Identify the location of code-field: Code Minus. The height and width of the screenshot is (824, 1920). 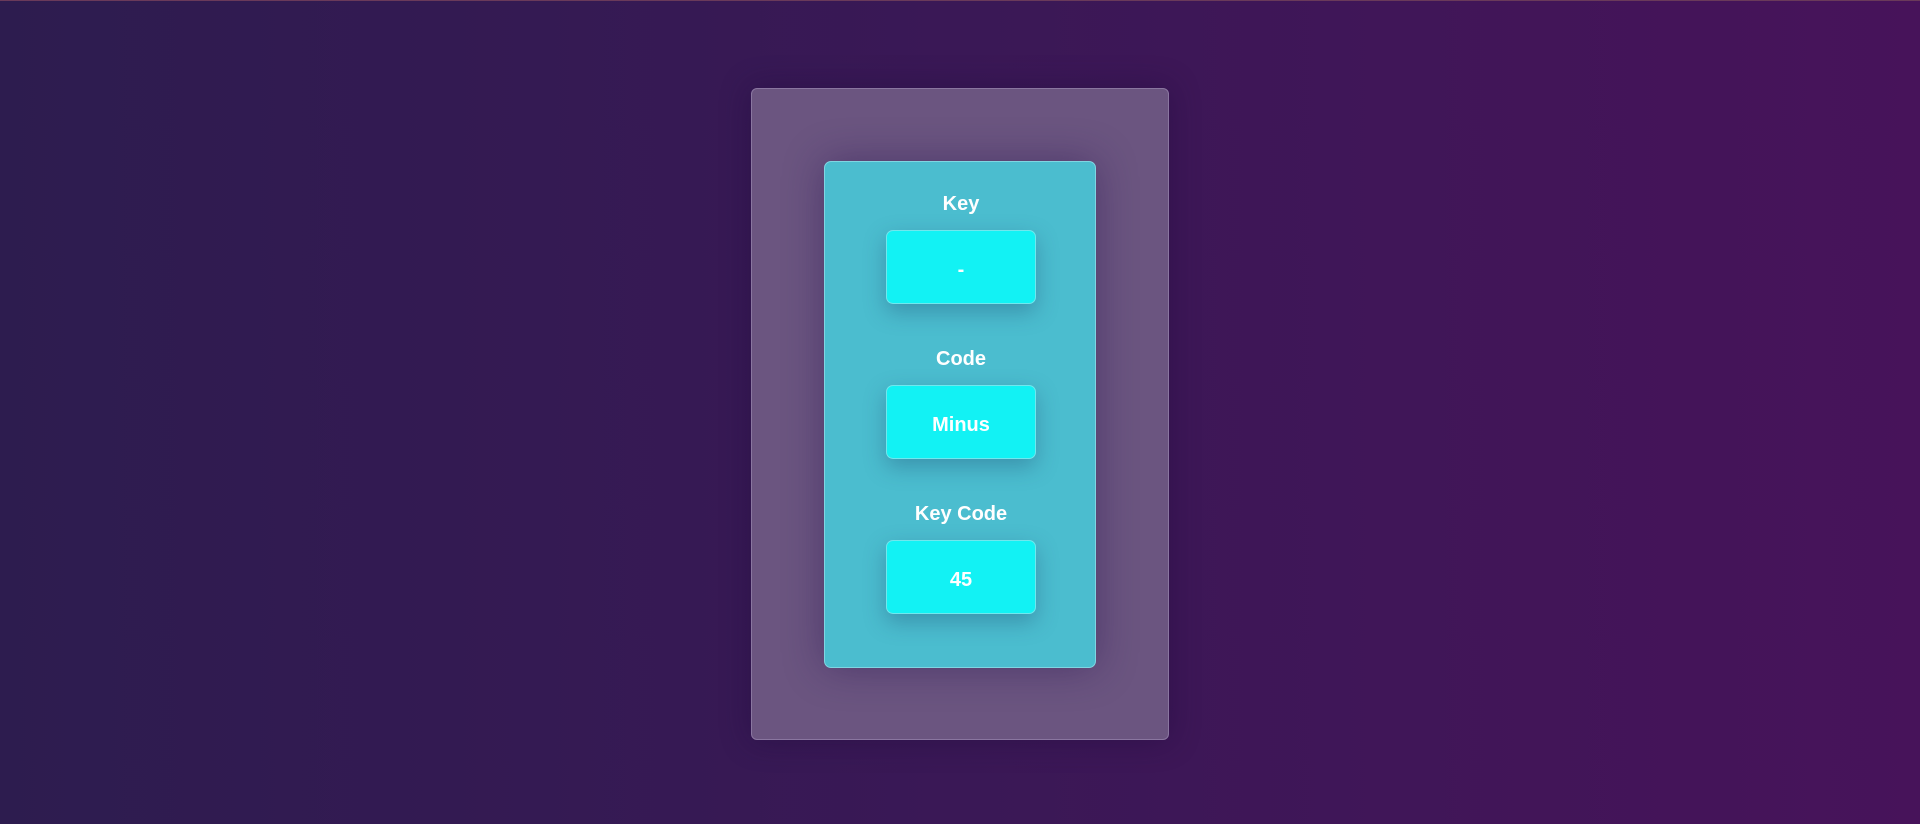
(961, 403).